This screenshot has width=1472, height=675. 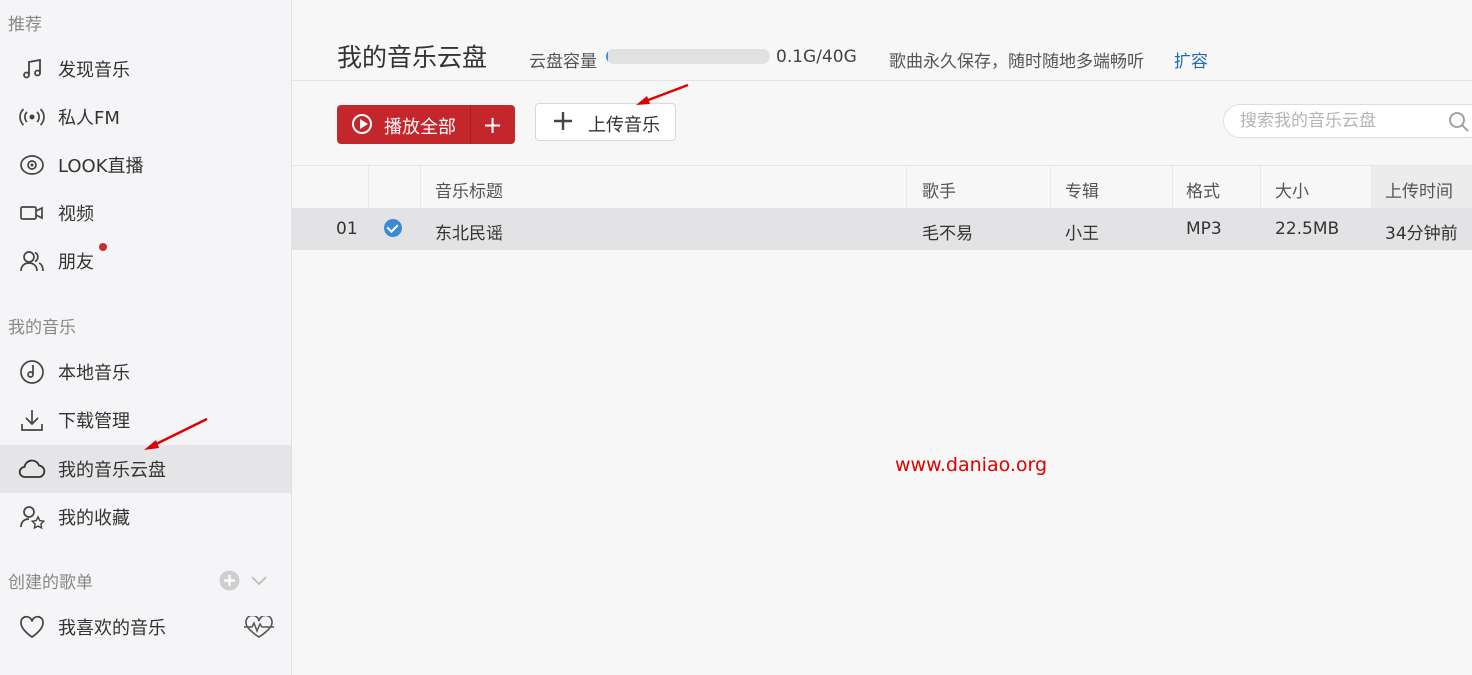 I want to click on capacity-bar-fill, so click(x=607, y=56).